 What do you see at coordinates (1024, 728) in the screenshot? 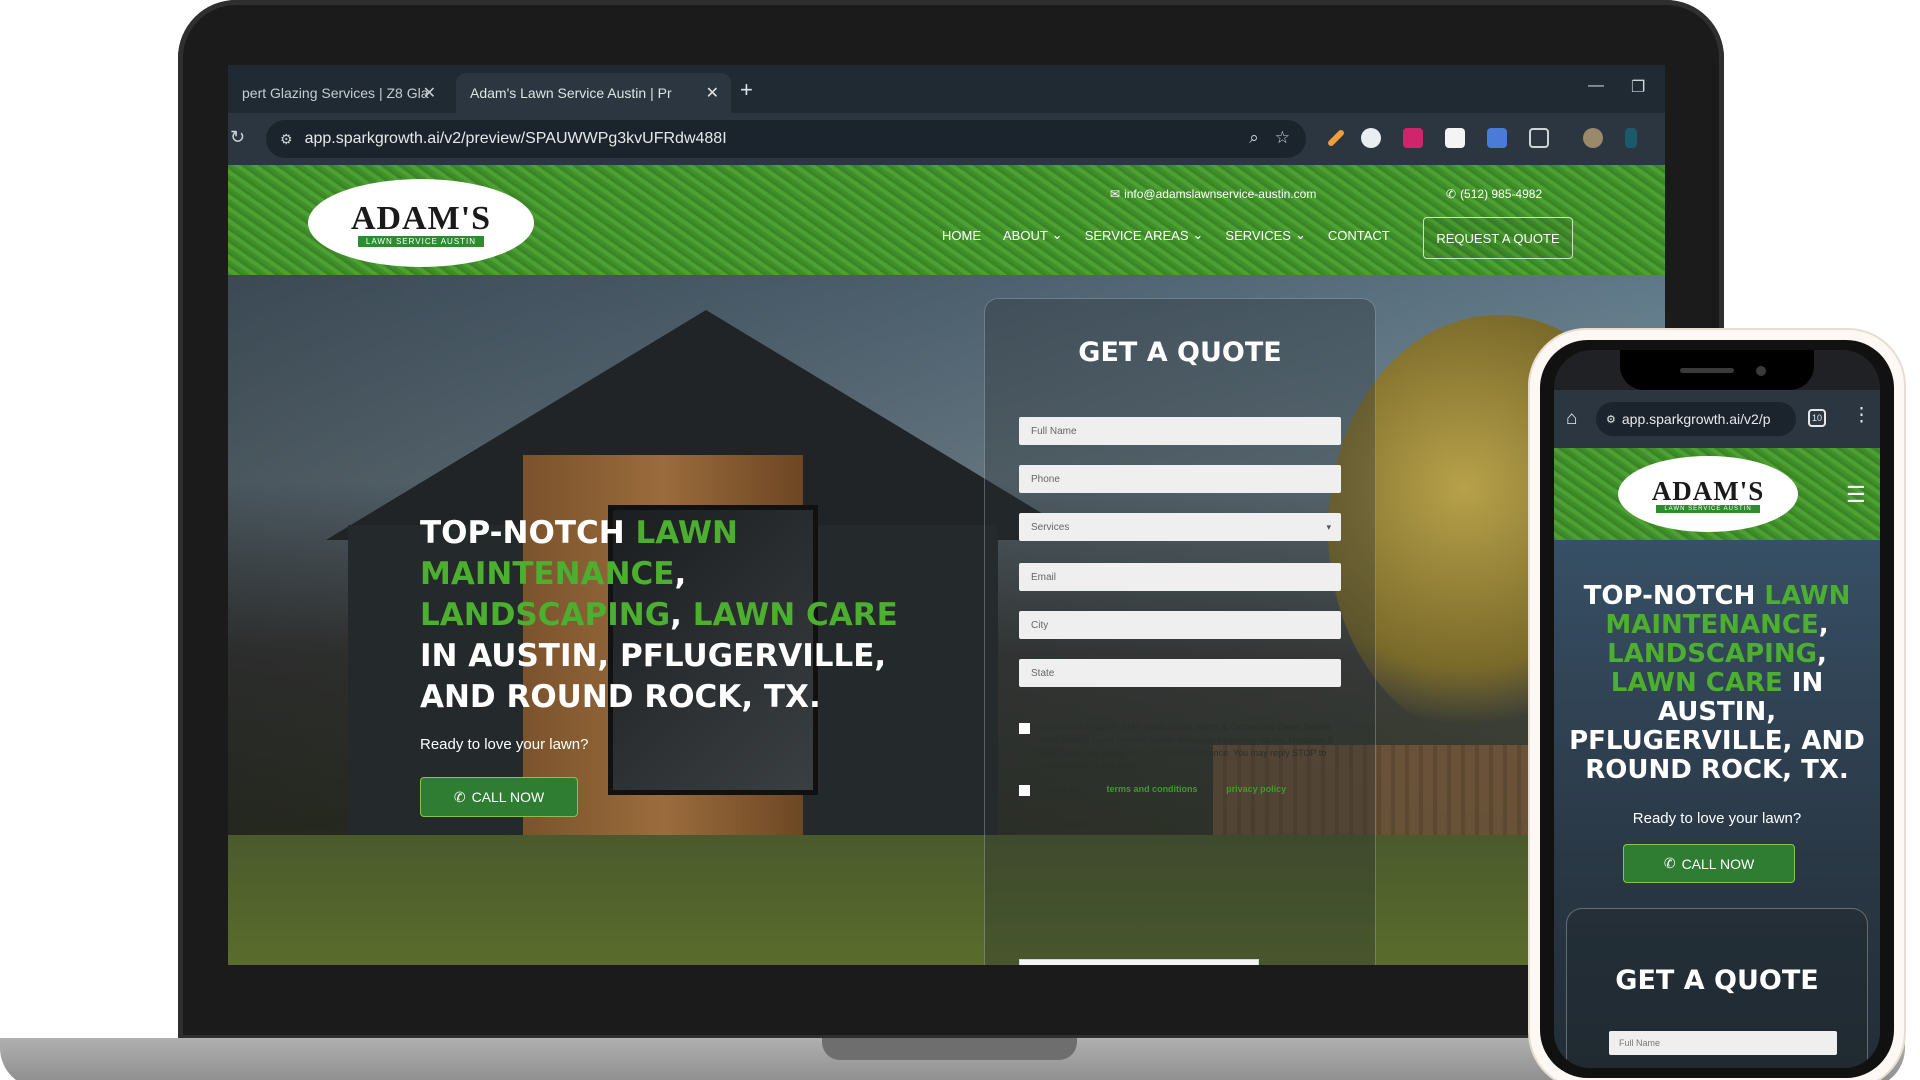
I see `sms-consent-checkbox` at bounding box center [1024, 728].